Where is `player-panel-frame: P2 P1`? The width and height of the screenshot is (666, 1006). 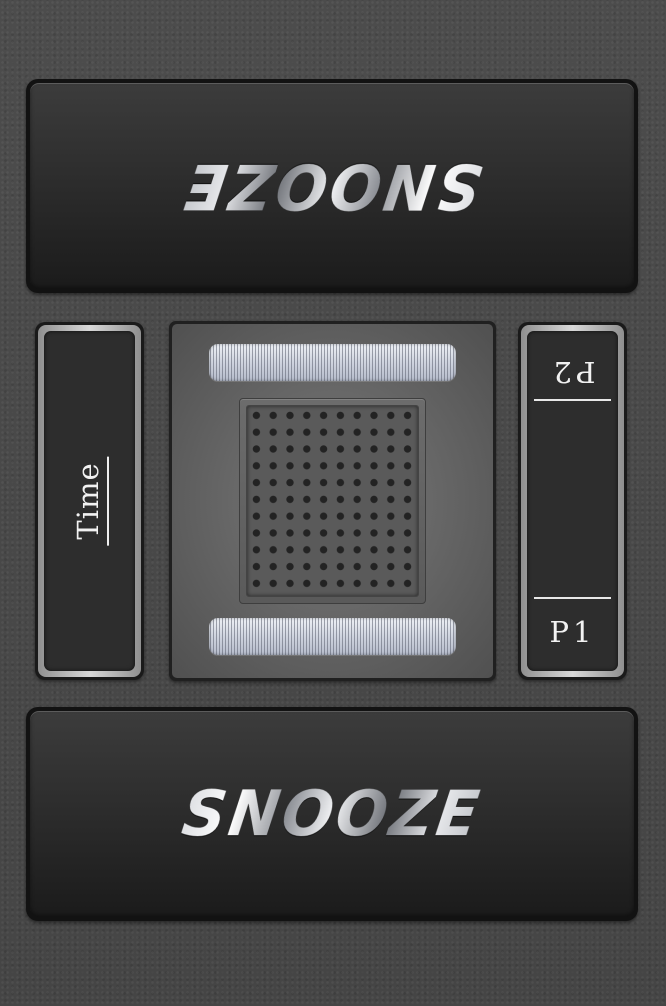 player-panel-frame: P2 P1 is located at coordinates (572, 501).